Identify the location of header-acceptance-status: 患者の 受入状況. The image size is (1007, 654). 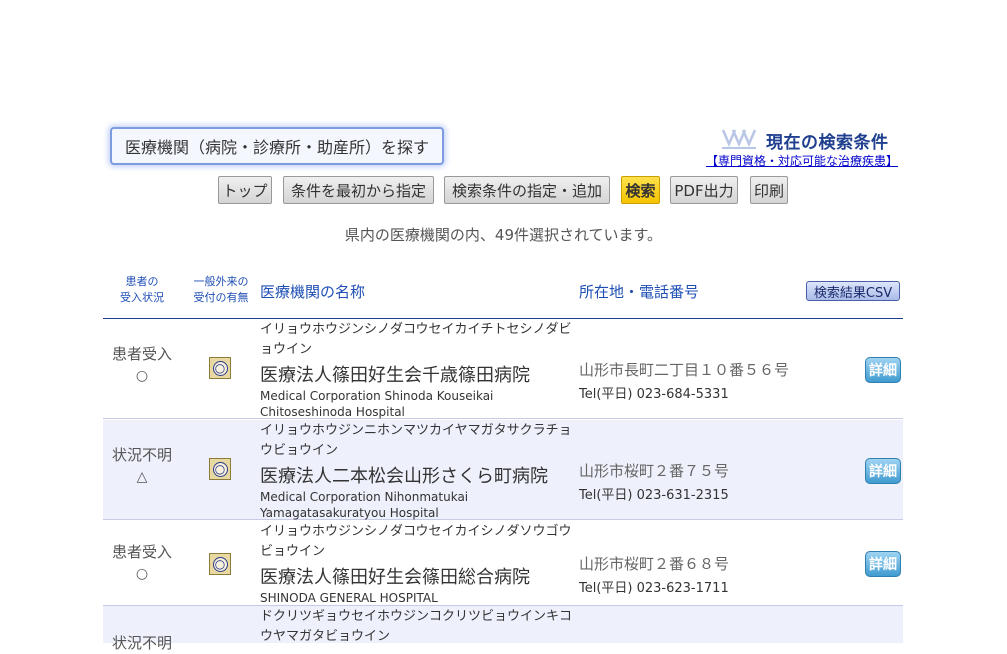
(142, 289).